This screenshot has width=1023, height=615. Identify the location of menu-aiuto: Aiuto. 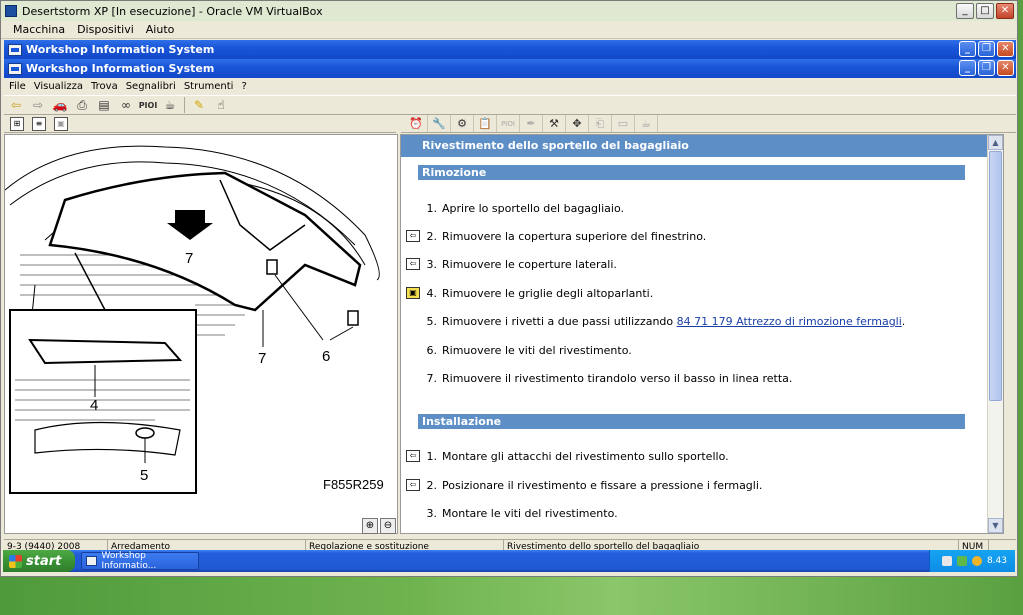
(160, 29).